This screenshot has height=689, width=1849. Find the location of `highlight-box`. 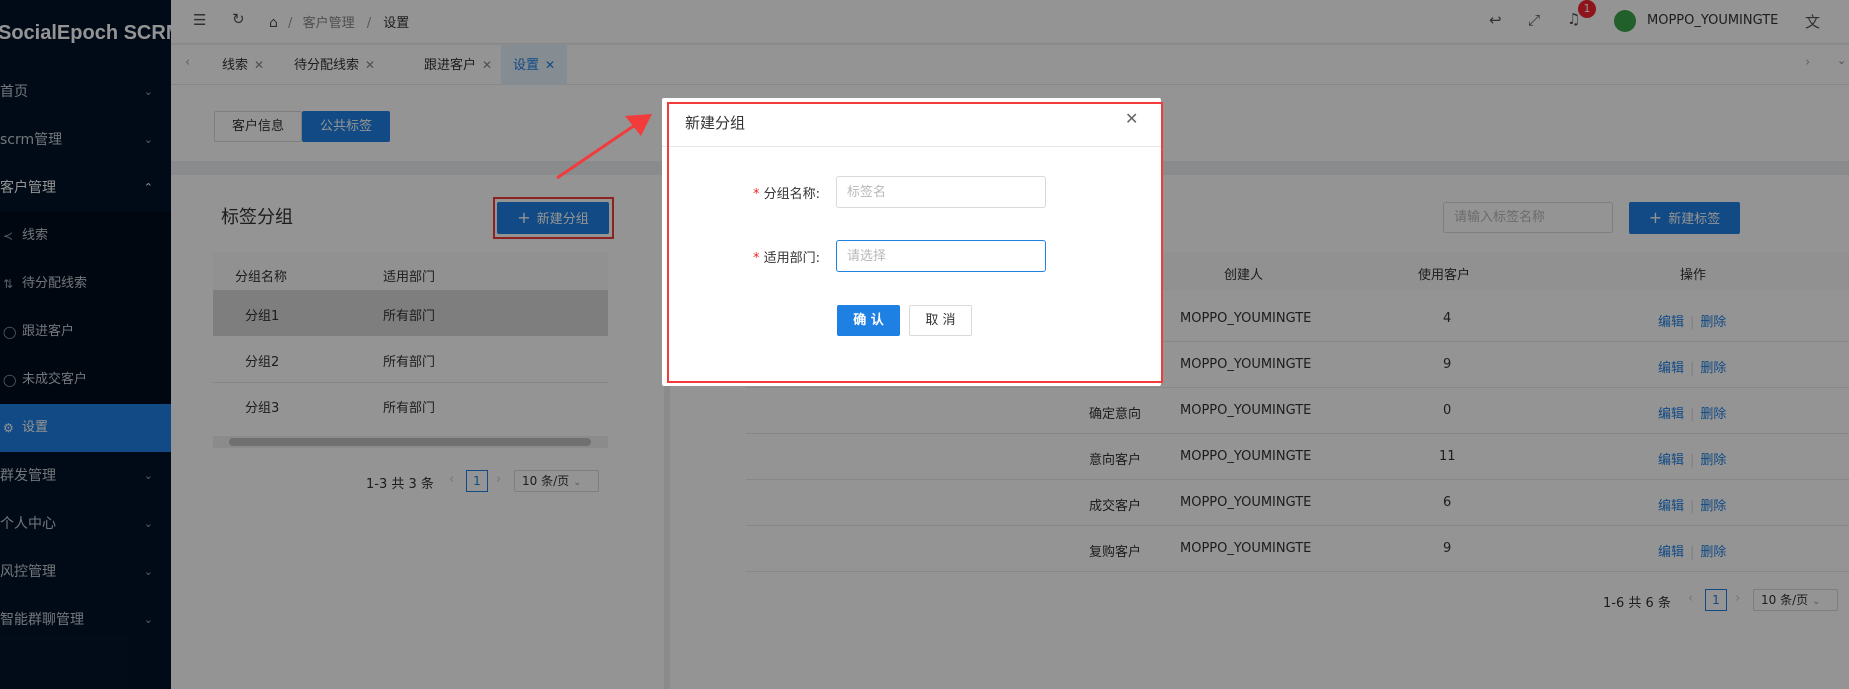

highlight-box is located at coordinates (915, 242).